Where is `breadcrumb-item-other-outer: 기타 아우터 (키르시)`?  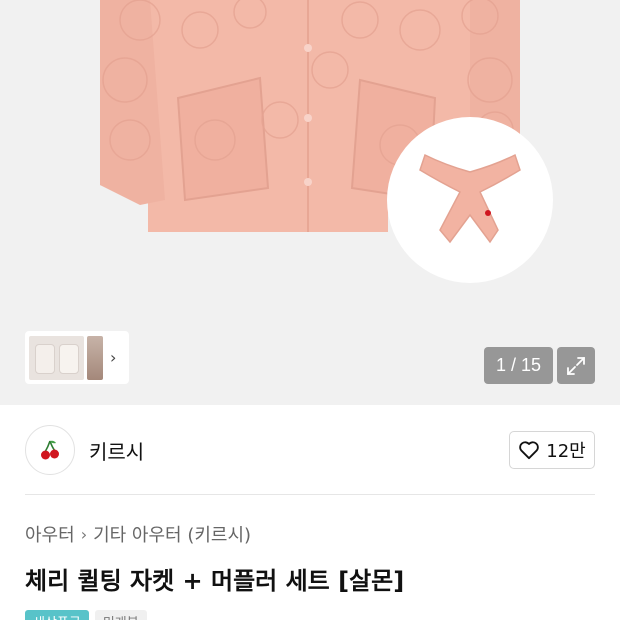
breadcrumb-item-other-outer: 기타 아우터 (키르시) is located at coordinates (172, 534).